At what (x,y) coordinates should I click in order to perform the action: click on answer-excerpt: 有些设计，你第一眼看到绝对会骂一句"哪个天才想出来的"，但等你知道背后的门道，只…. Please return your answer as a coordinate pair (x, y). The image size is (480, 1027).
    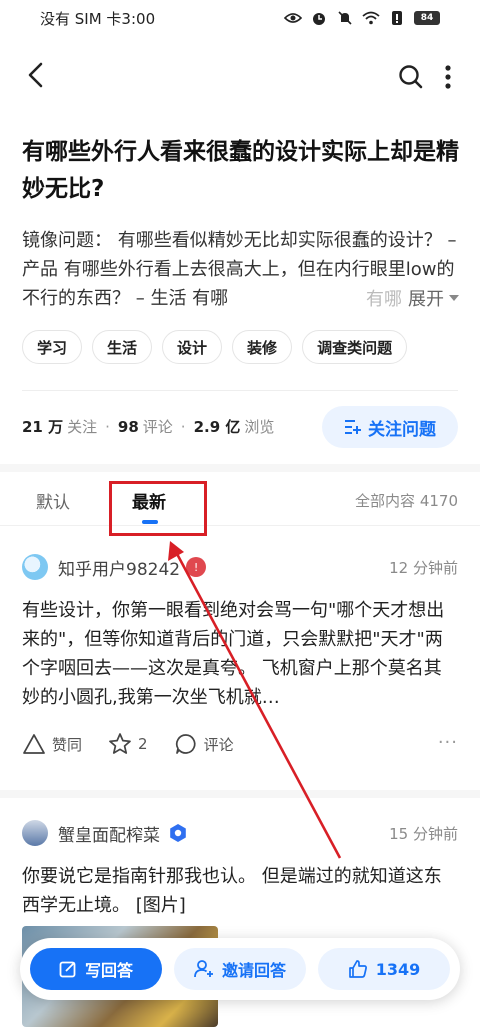
    Looking at the image, I should click on (240, 654).